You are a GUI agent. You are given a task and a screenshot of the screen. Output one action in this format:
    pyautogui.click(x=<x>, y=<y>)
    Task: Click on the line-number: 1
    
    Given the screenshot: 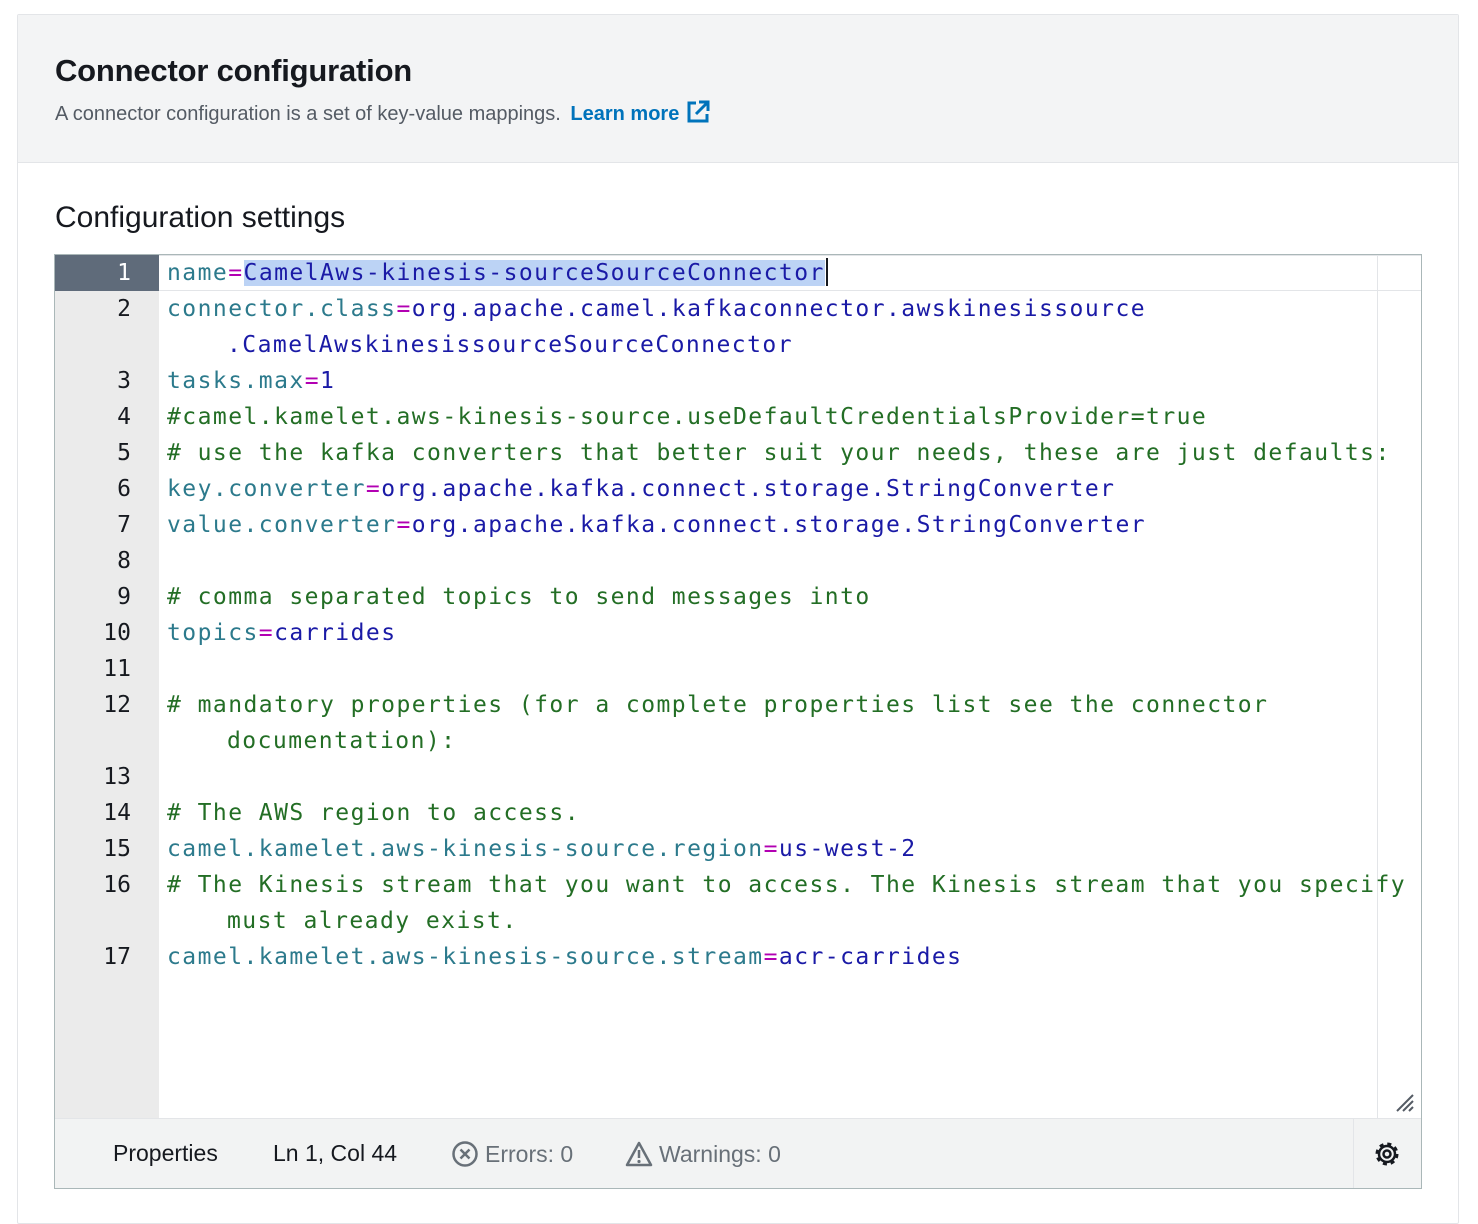 What is the action you would take?
    pyautogui.click(x=107, y=273)
    